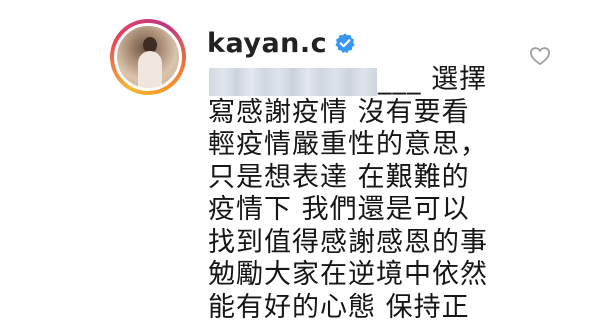 The height and width of the screenshot is (329, 599). Describe the element at coordinates (345, 43) in the screenshot. I see `verified-badge-icon` at that location.